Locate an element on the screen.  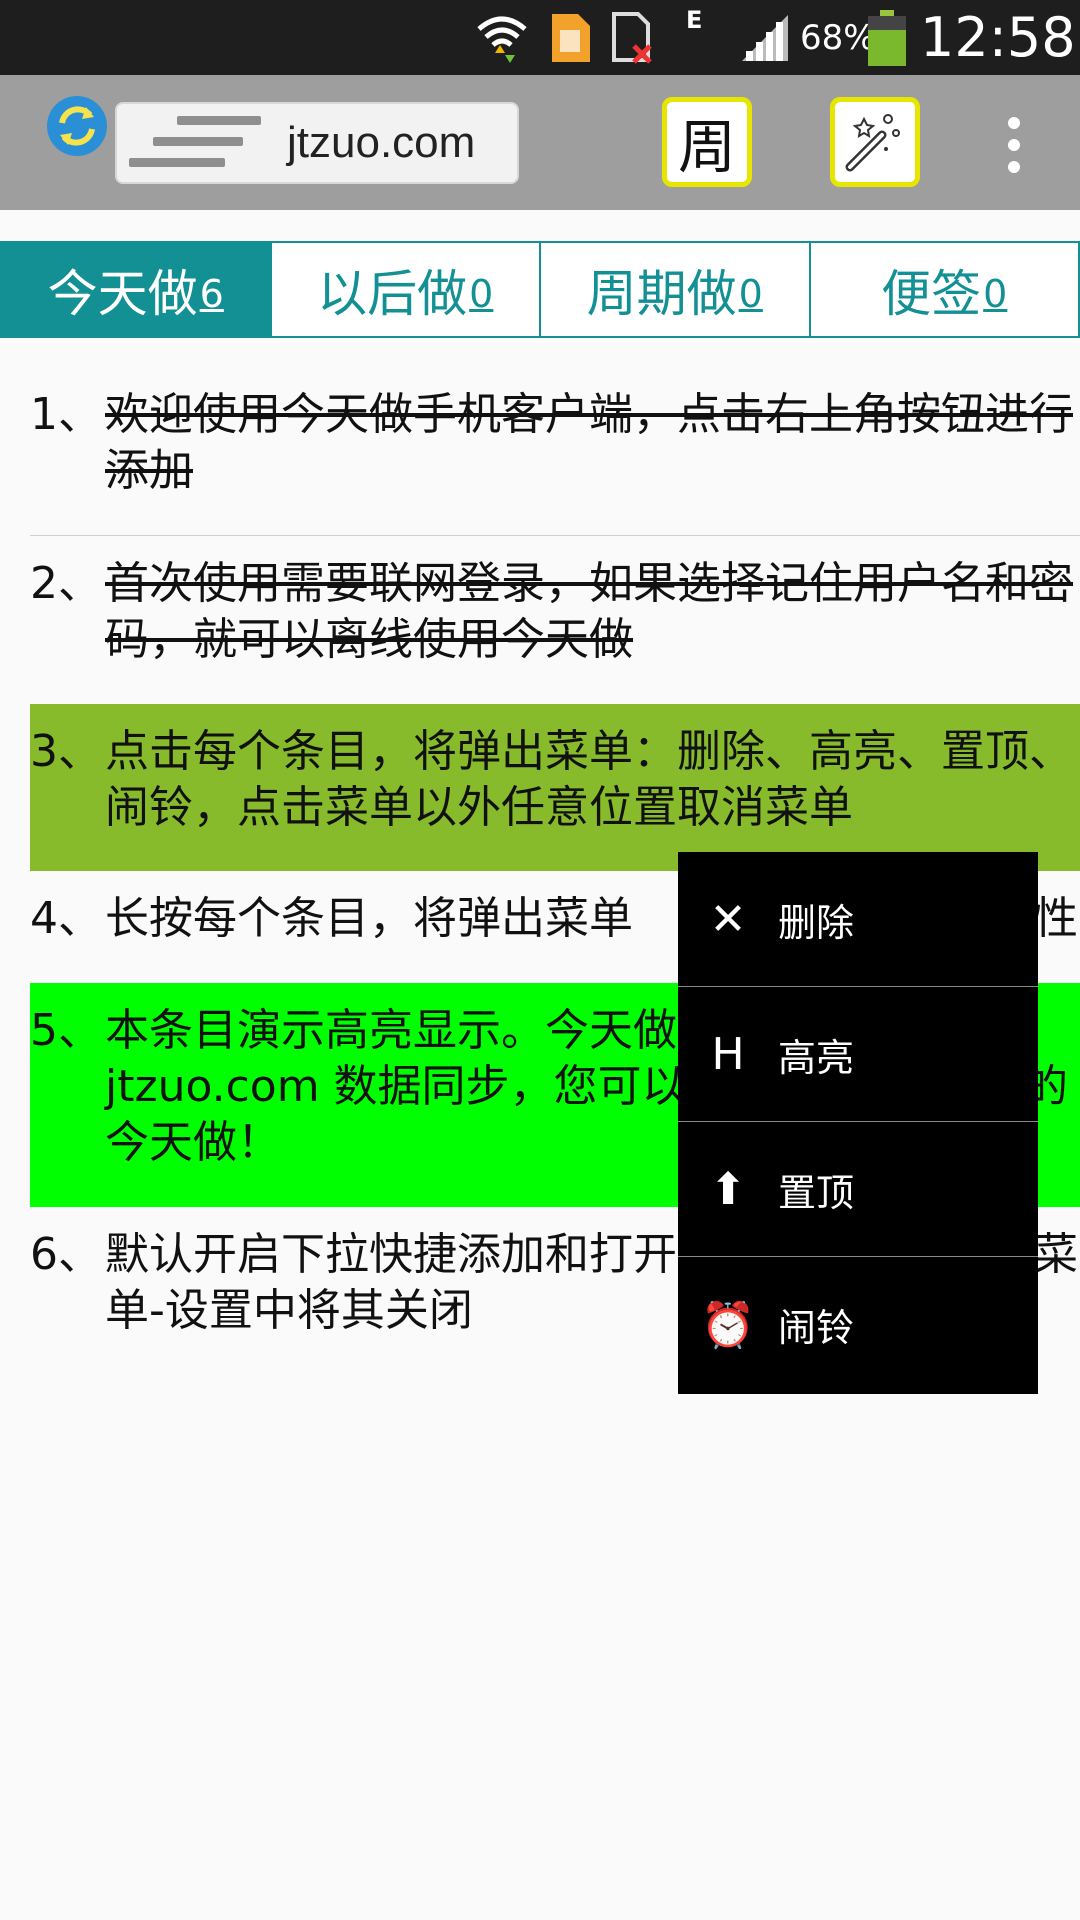
action-bar: jtzuo.com 周 is located at coordinates (540, 142).